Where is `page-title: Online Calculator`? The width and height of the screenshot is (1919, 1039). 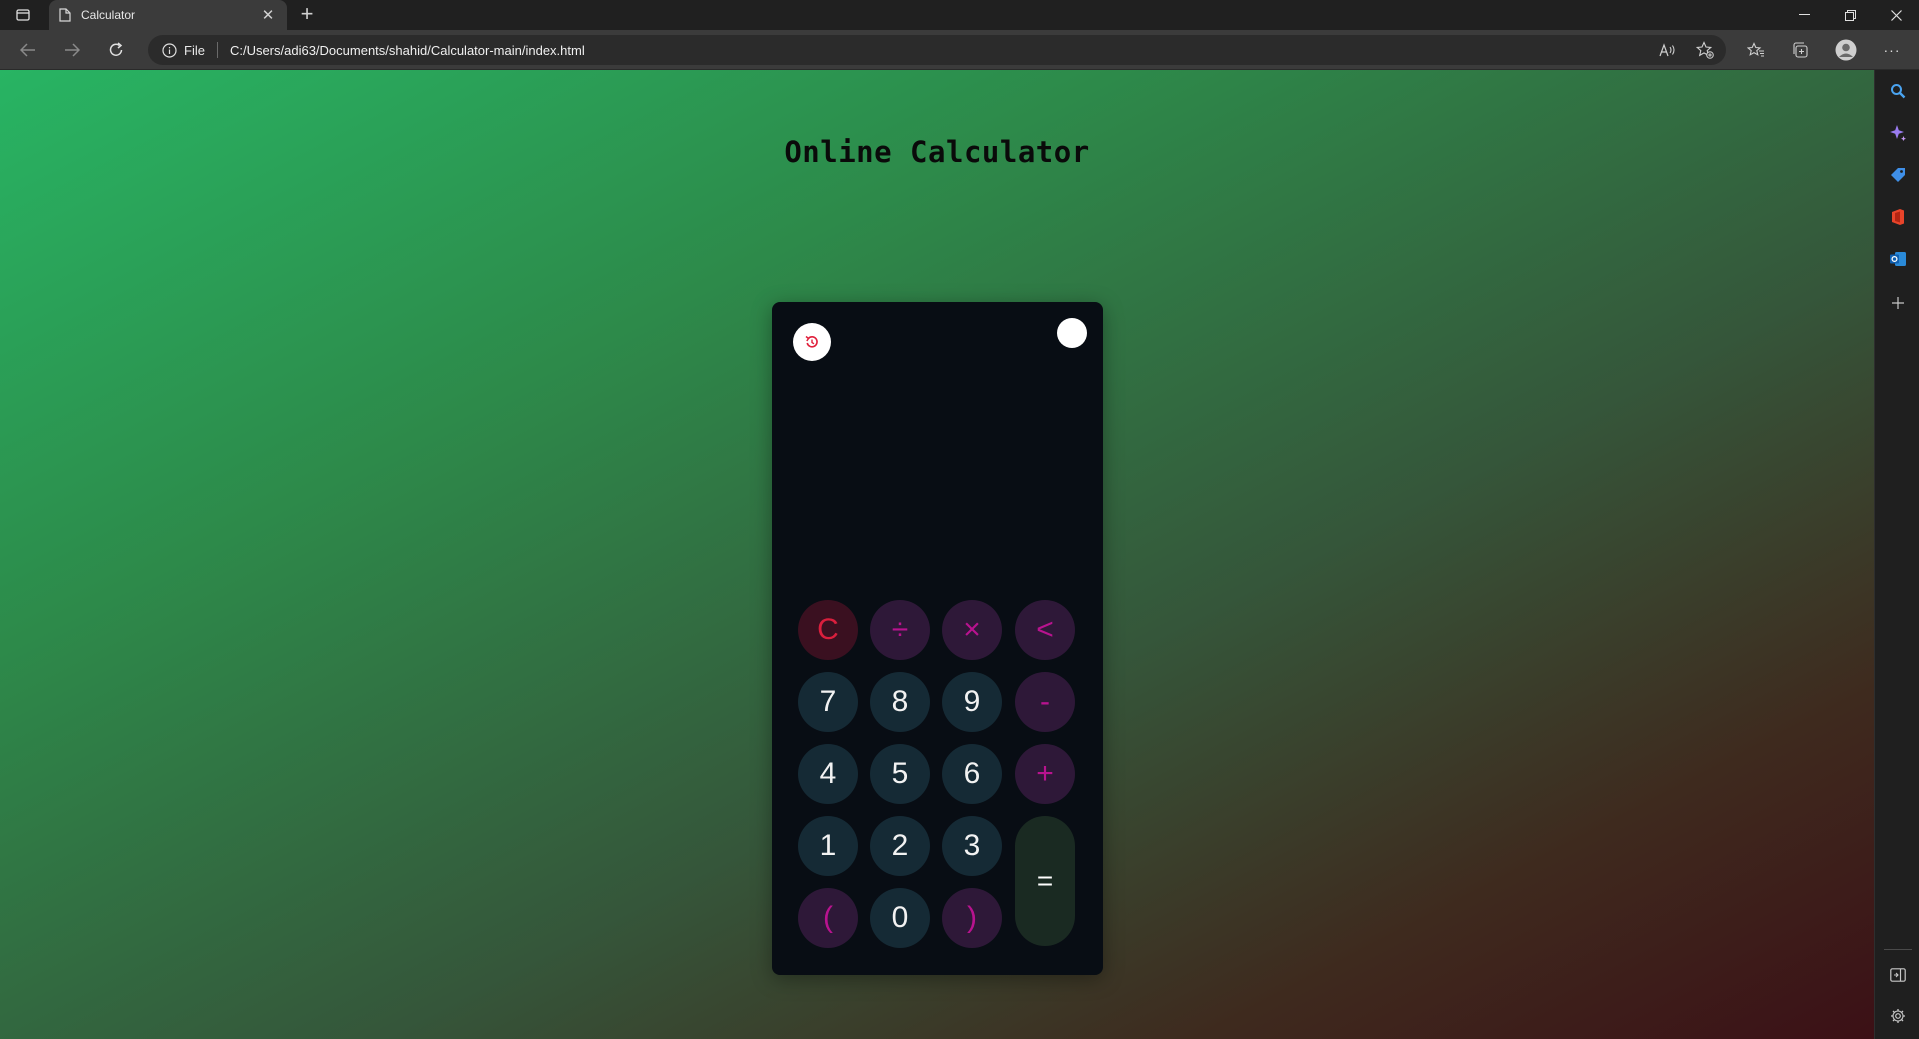 page-title: Online Calculator is located at coordinates (937, 152).